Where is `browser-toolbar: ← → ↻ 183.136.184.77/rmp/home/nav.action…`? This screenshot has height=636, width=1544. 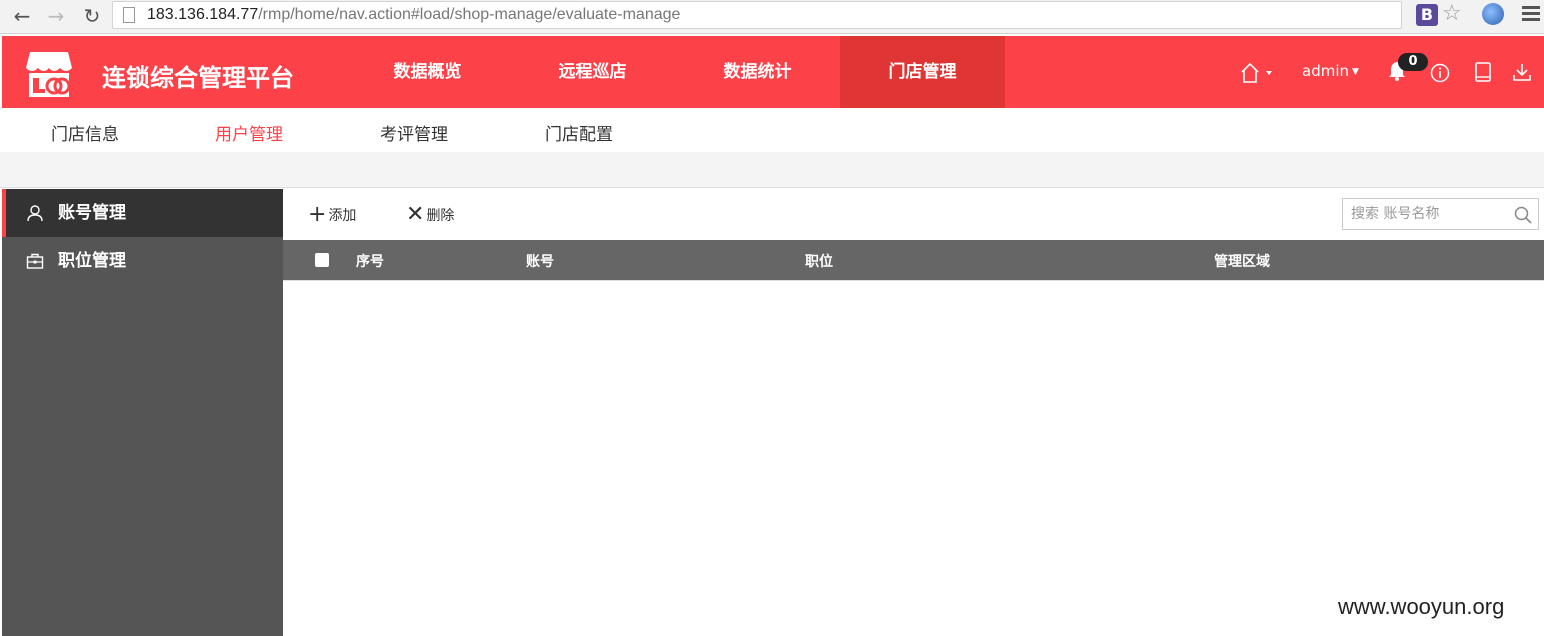
browser-toolbar: ← → ↻ 183.136.184.77/rmp/home/nav.action… is located at coordinates (772, 17).